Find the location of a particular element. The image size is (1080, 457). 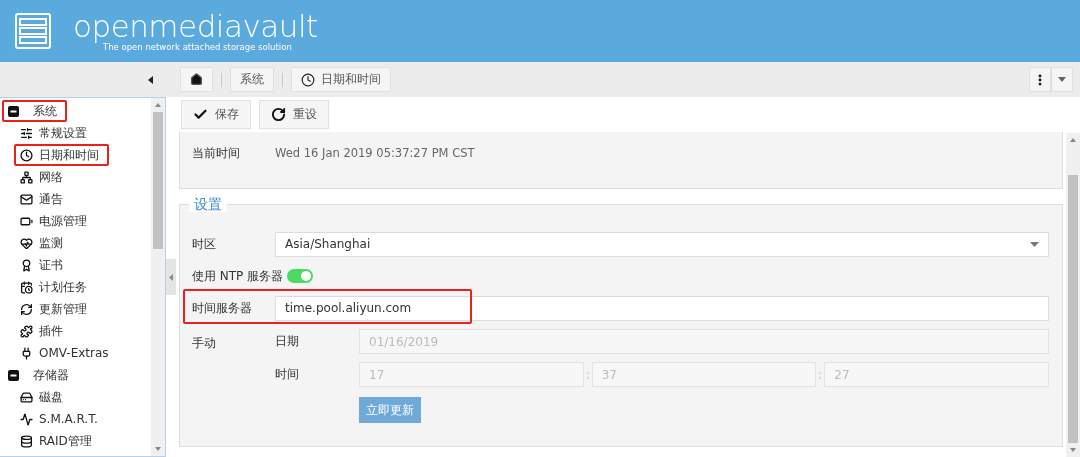

sidebar-item: S.M.A.R.T. is located at coordinates (61, 419).